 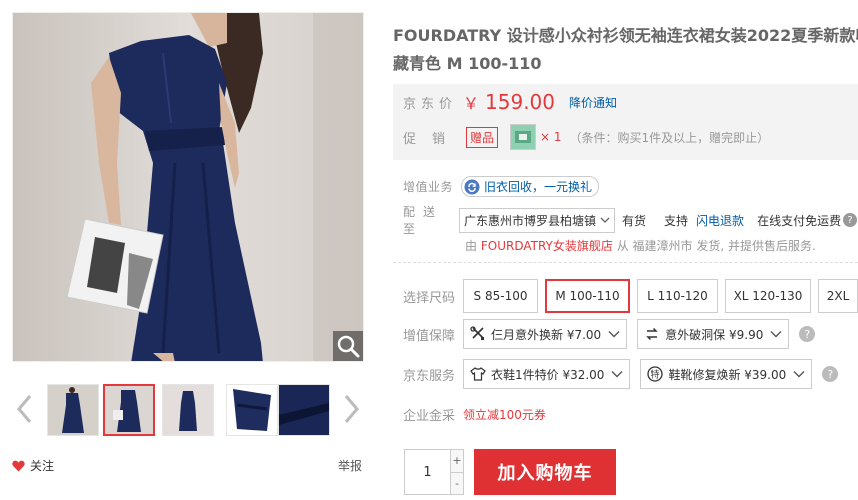 I want to click on price: ￥ 159.00, so click(x=509, y=102).